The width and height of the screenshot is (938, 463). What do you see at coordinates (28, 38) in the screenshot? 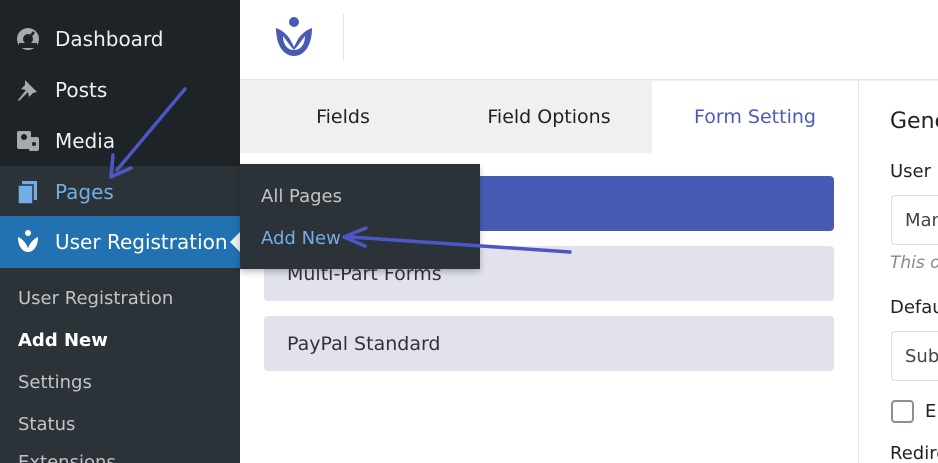
I see `dashboard-icon` at bounding box center [28, 38].